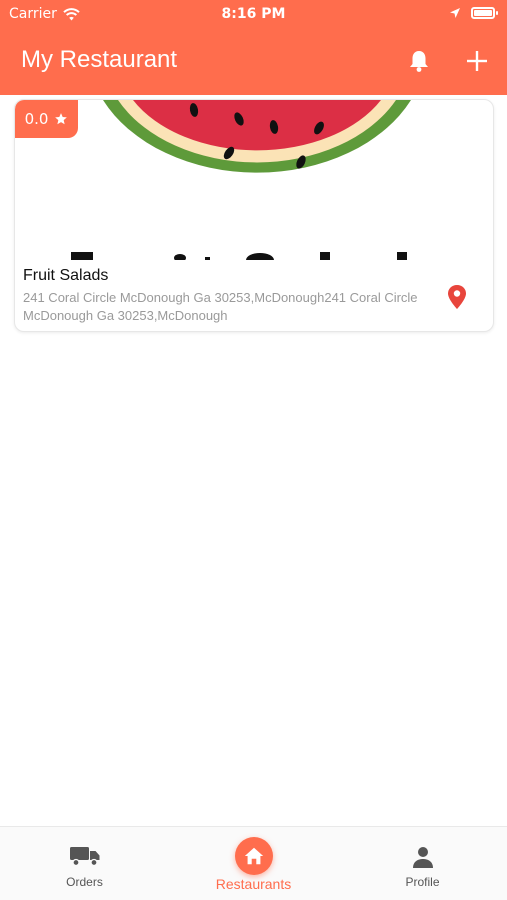 The width and height of the screenshot is (507, 900). Describe the element at coordinates (477, 61) in the screenshot. I see `plus-icon` at that location.